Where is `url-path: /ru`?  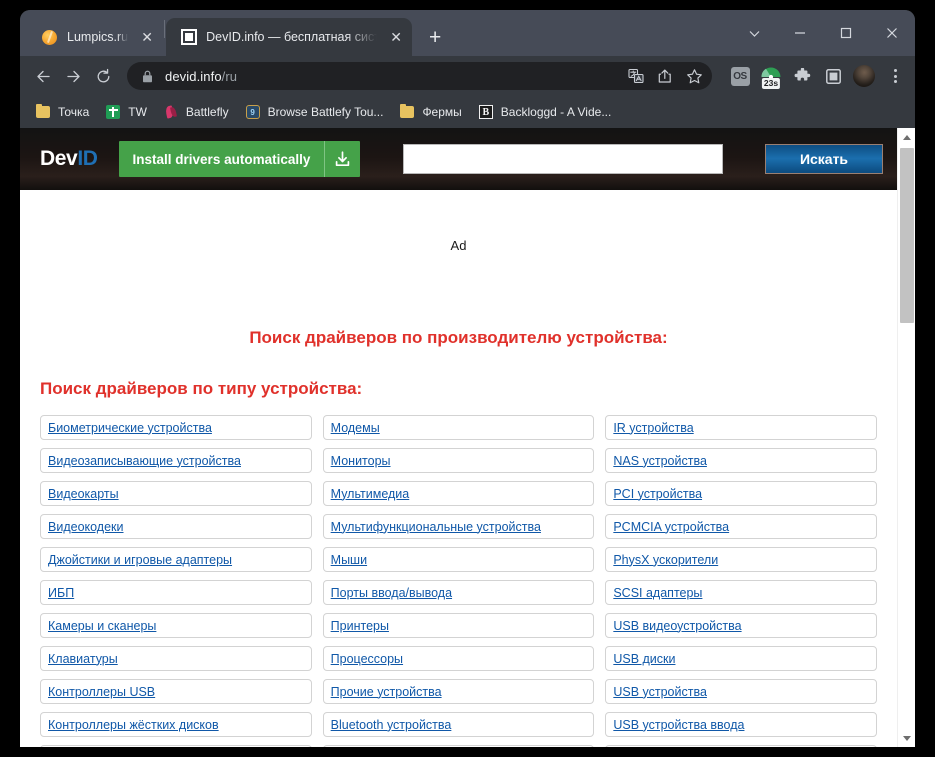 url-path: /ru is located at coordinates (229, 76).